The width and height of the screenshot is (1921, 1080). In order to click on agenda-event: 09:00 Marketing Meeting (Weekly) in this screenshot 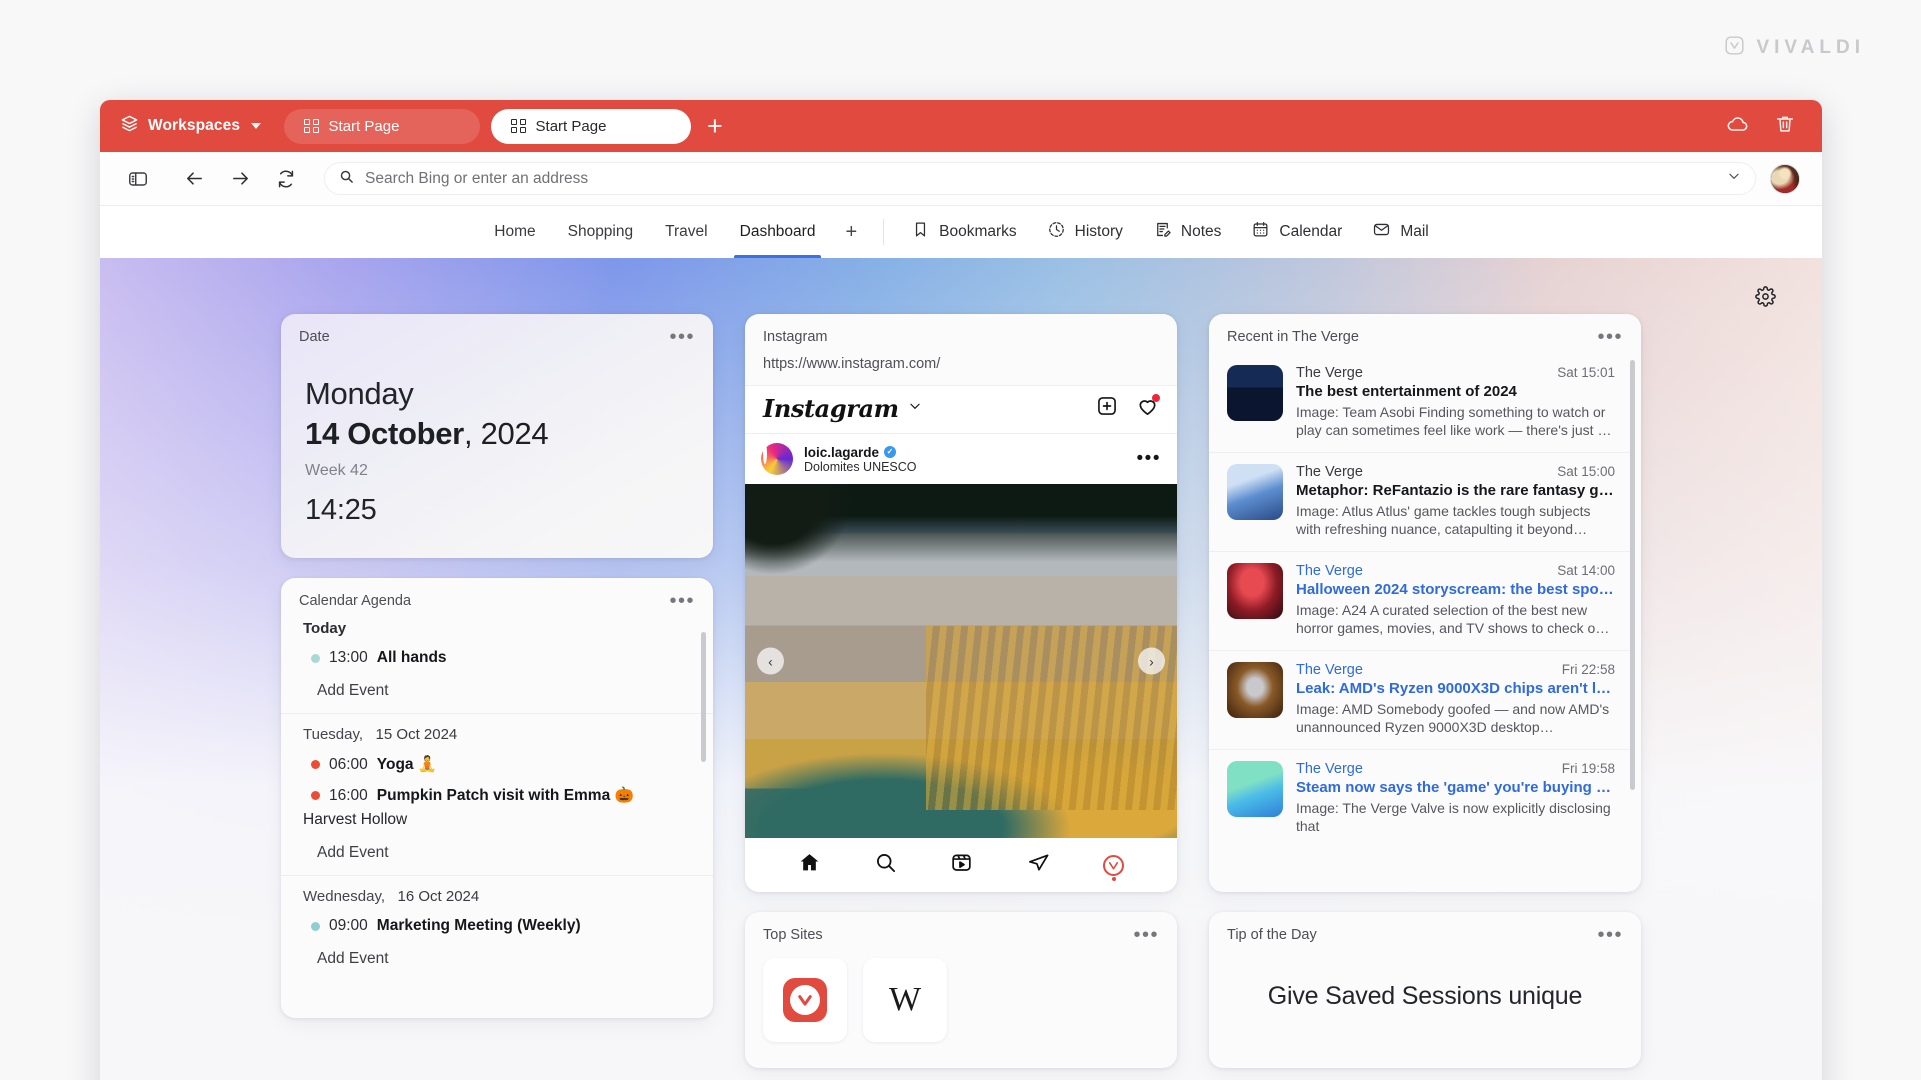, I will do `click(497, 926)`.